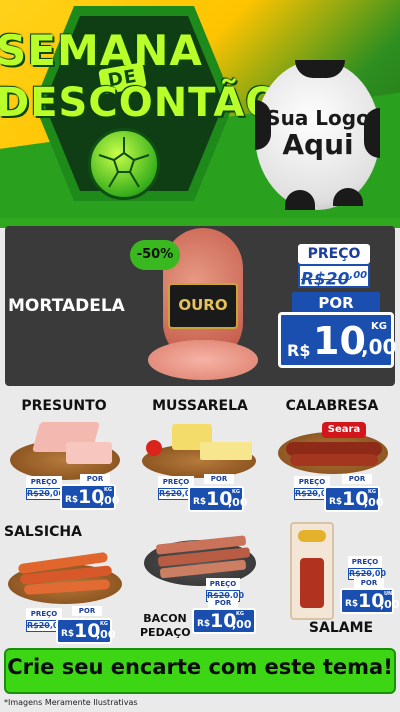 This screenshot has height=712, width=400. What do you see at coordinates (358, 275) in the screenshot?
I see `featured-old-price-cents: ,00` at bounding box center [358, 275].